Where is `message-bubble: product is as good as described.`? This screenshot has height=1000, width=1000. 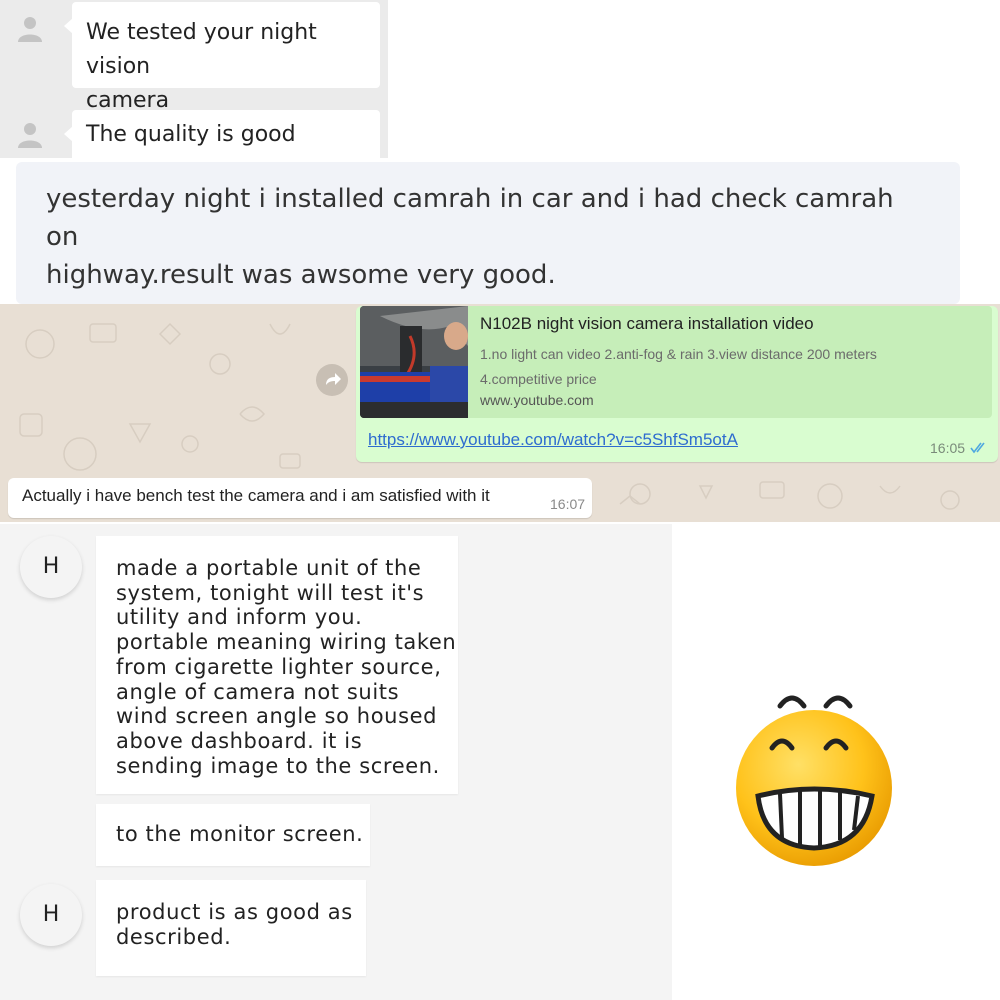 message-bubble: product is as good as described. is located at coordinates (231, 928).